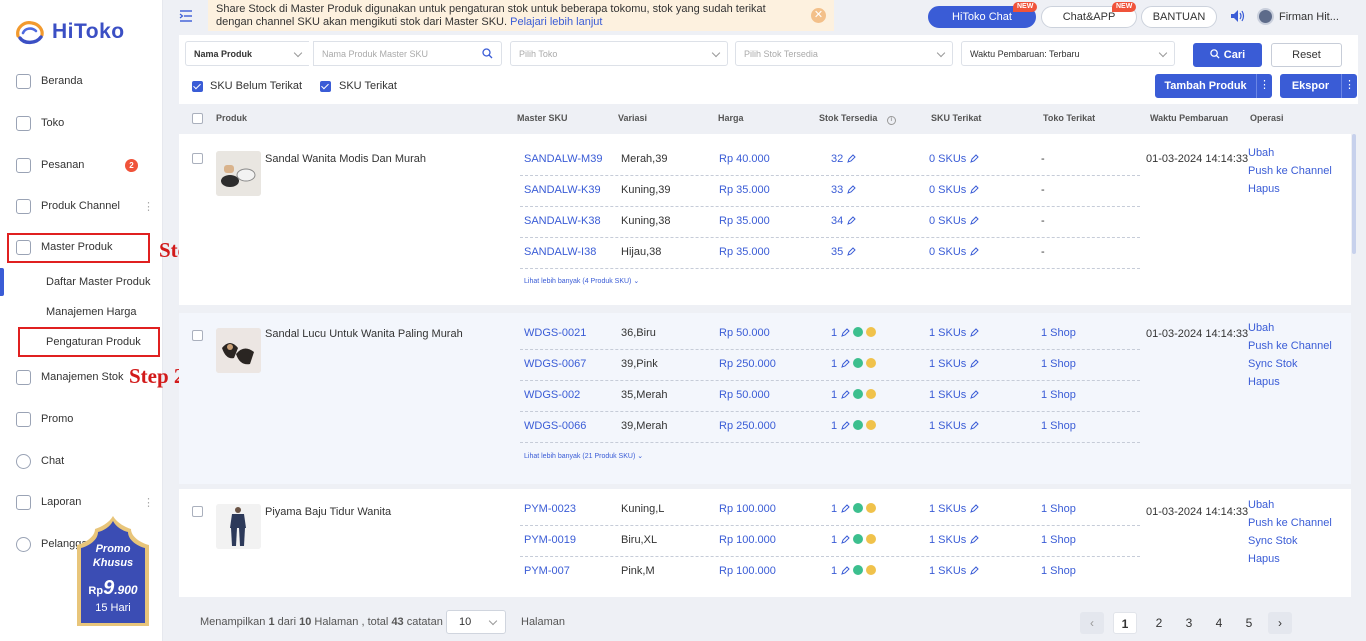  What do you see at coordinates (843, 252) in the screenshot?
I see `stock-value: 35` at bounding box center [843, 252].